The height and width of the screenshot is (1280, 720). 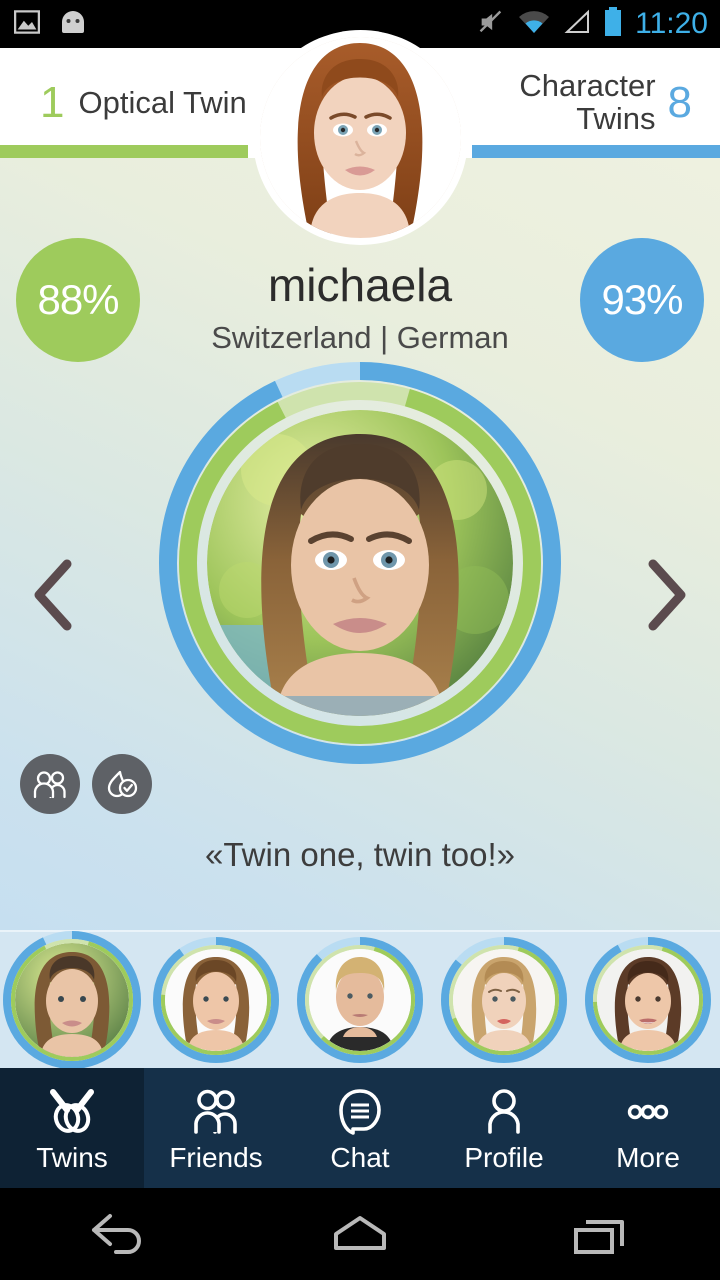 I want to click on signal-icon, so click(x=577, y=24).